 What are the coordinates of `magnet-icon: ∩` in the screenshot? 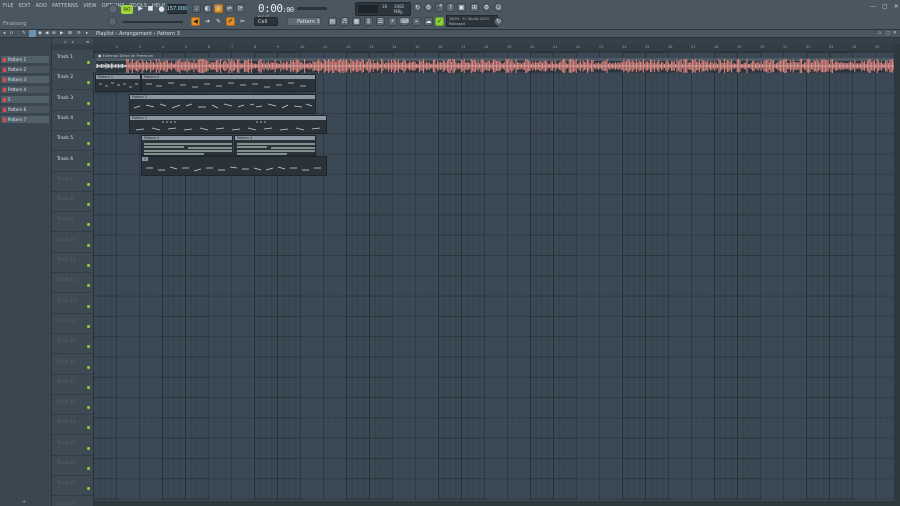 It's located at (11, 33).